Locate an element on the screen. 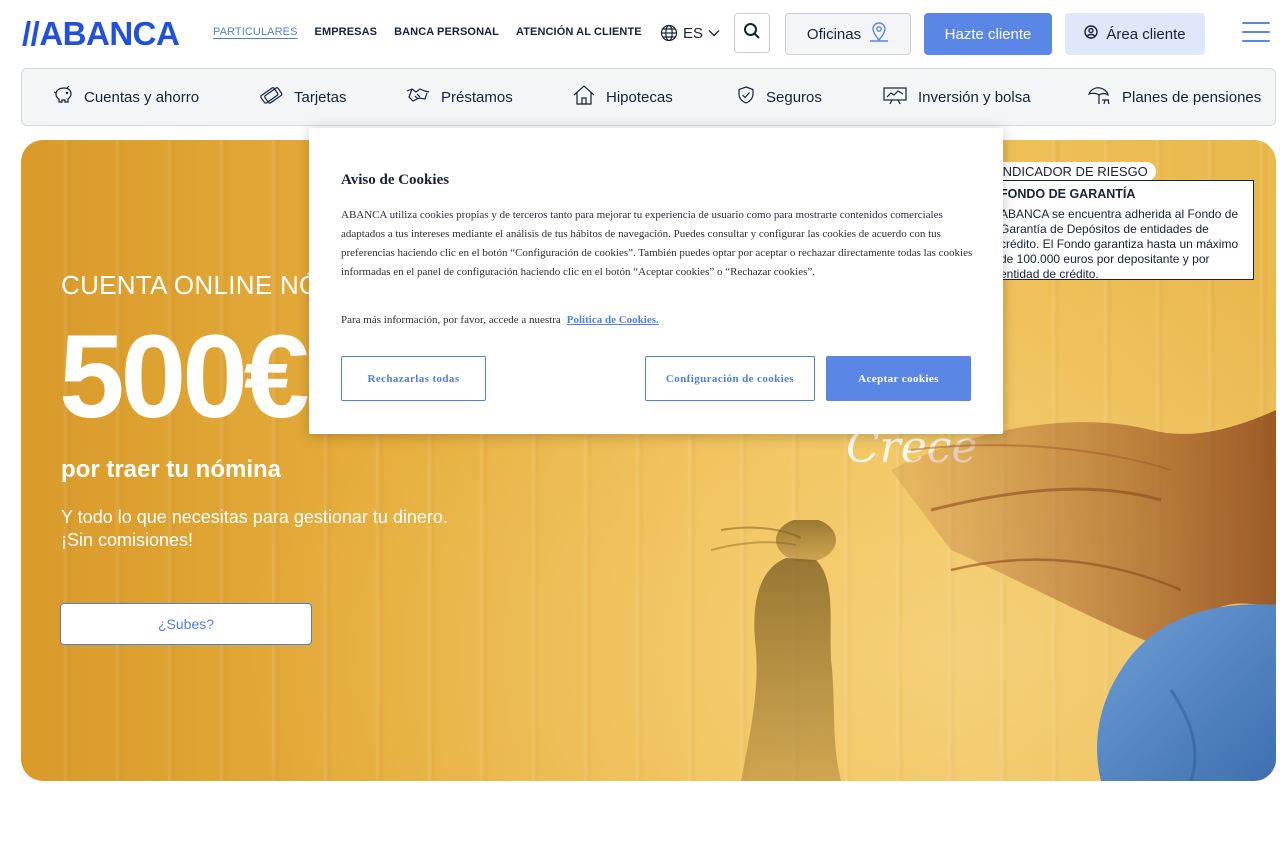  language-selector: ES is located at coordinates (690, 33).